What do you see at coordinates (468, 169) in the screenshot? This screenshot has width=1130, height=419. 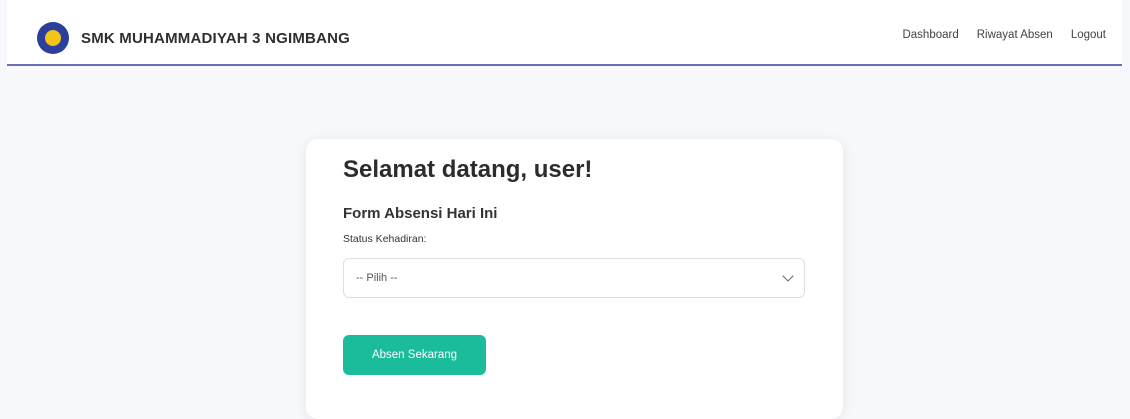 I see `welcome-heading: Selamat datang, user!` at bounding box center [468, 169].